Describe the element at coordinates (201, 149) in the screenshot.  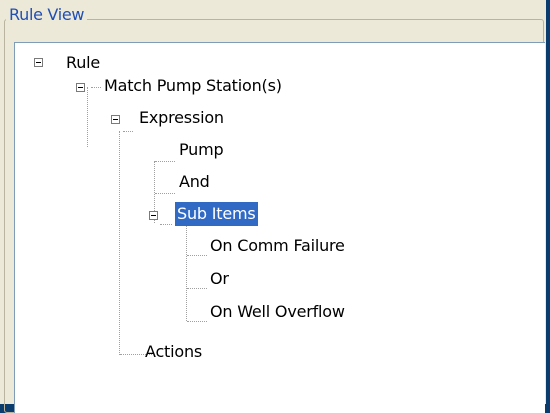
I see `tree-item-label: Pump` at that location.